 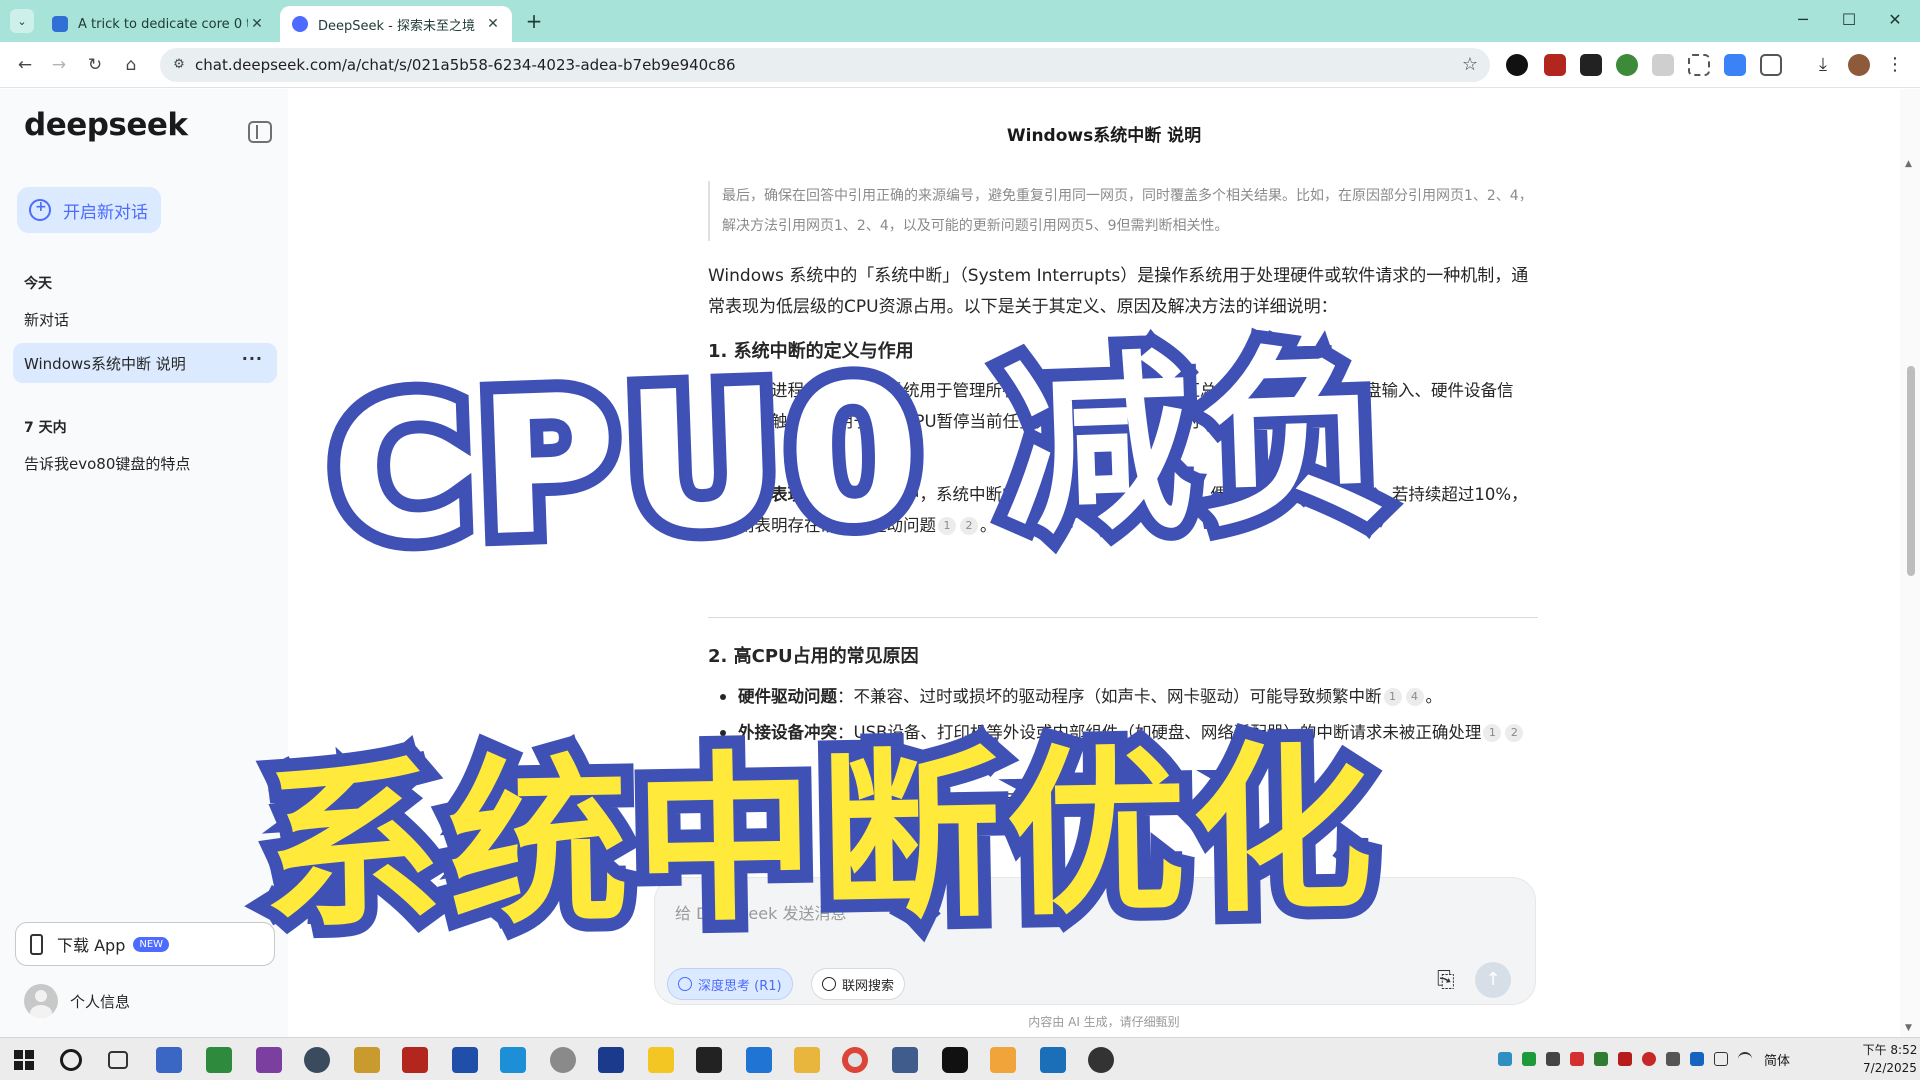 What do you see at coordinates (95, 65) in the screenshot?
I see `reload-icon: ↻` at bounding box center [95, 65].